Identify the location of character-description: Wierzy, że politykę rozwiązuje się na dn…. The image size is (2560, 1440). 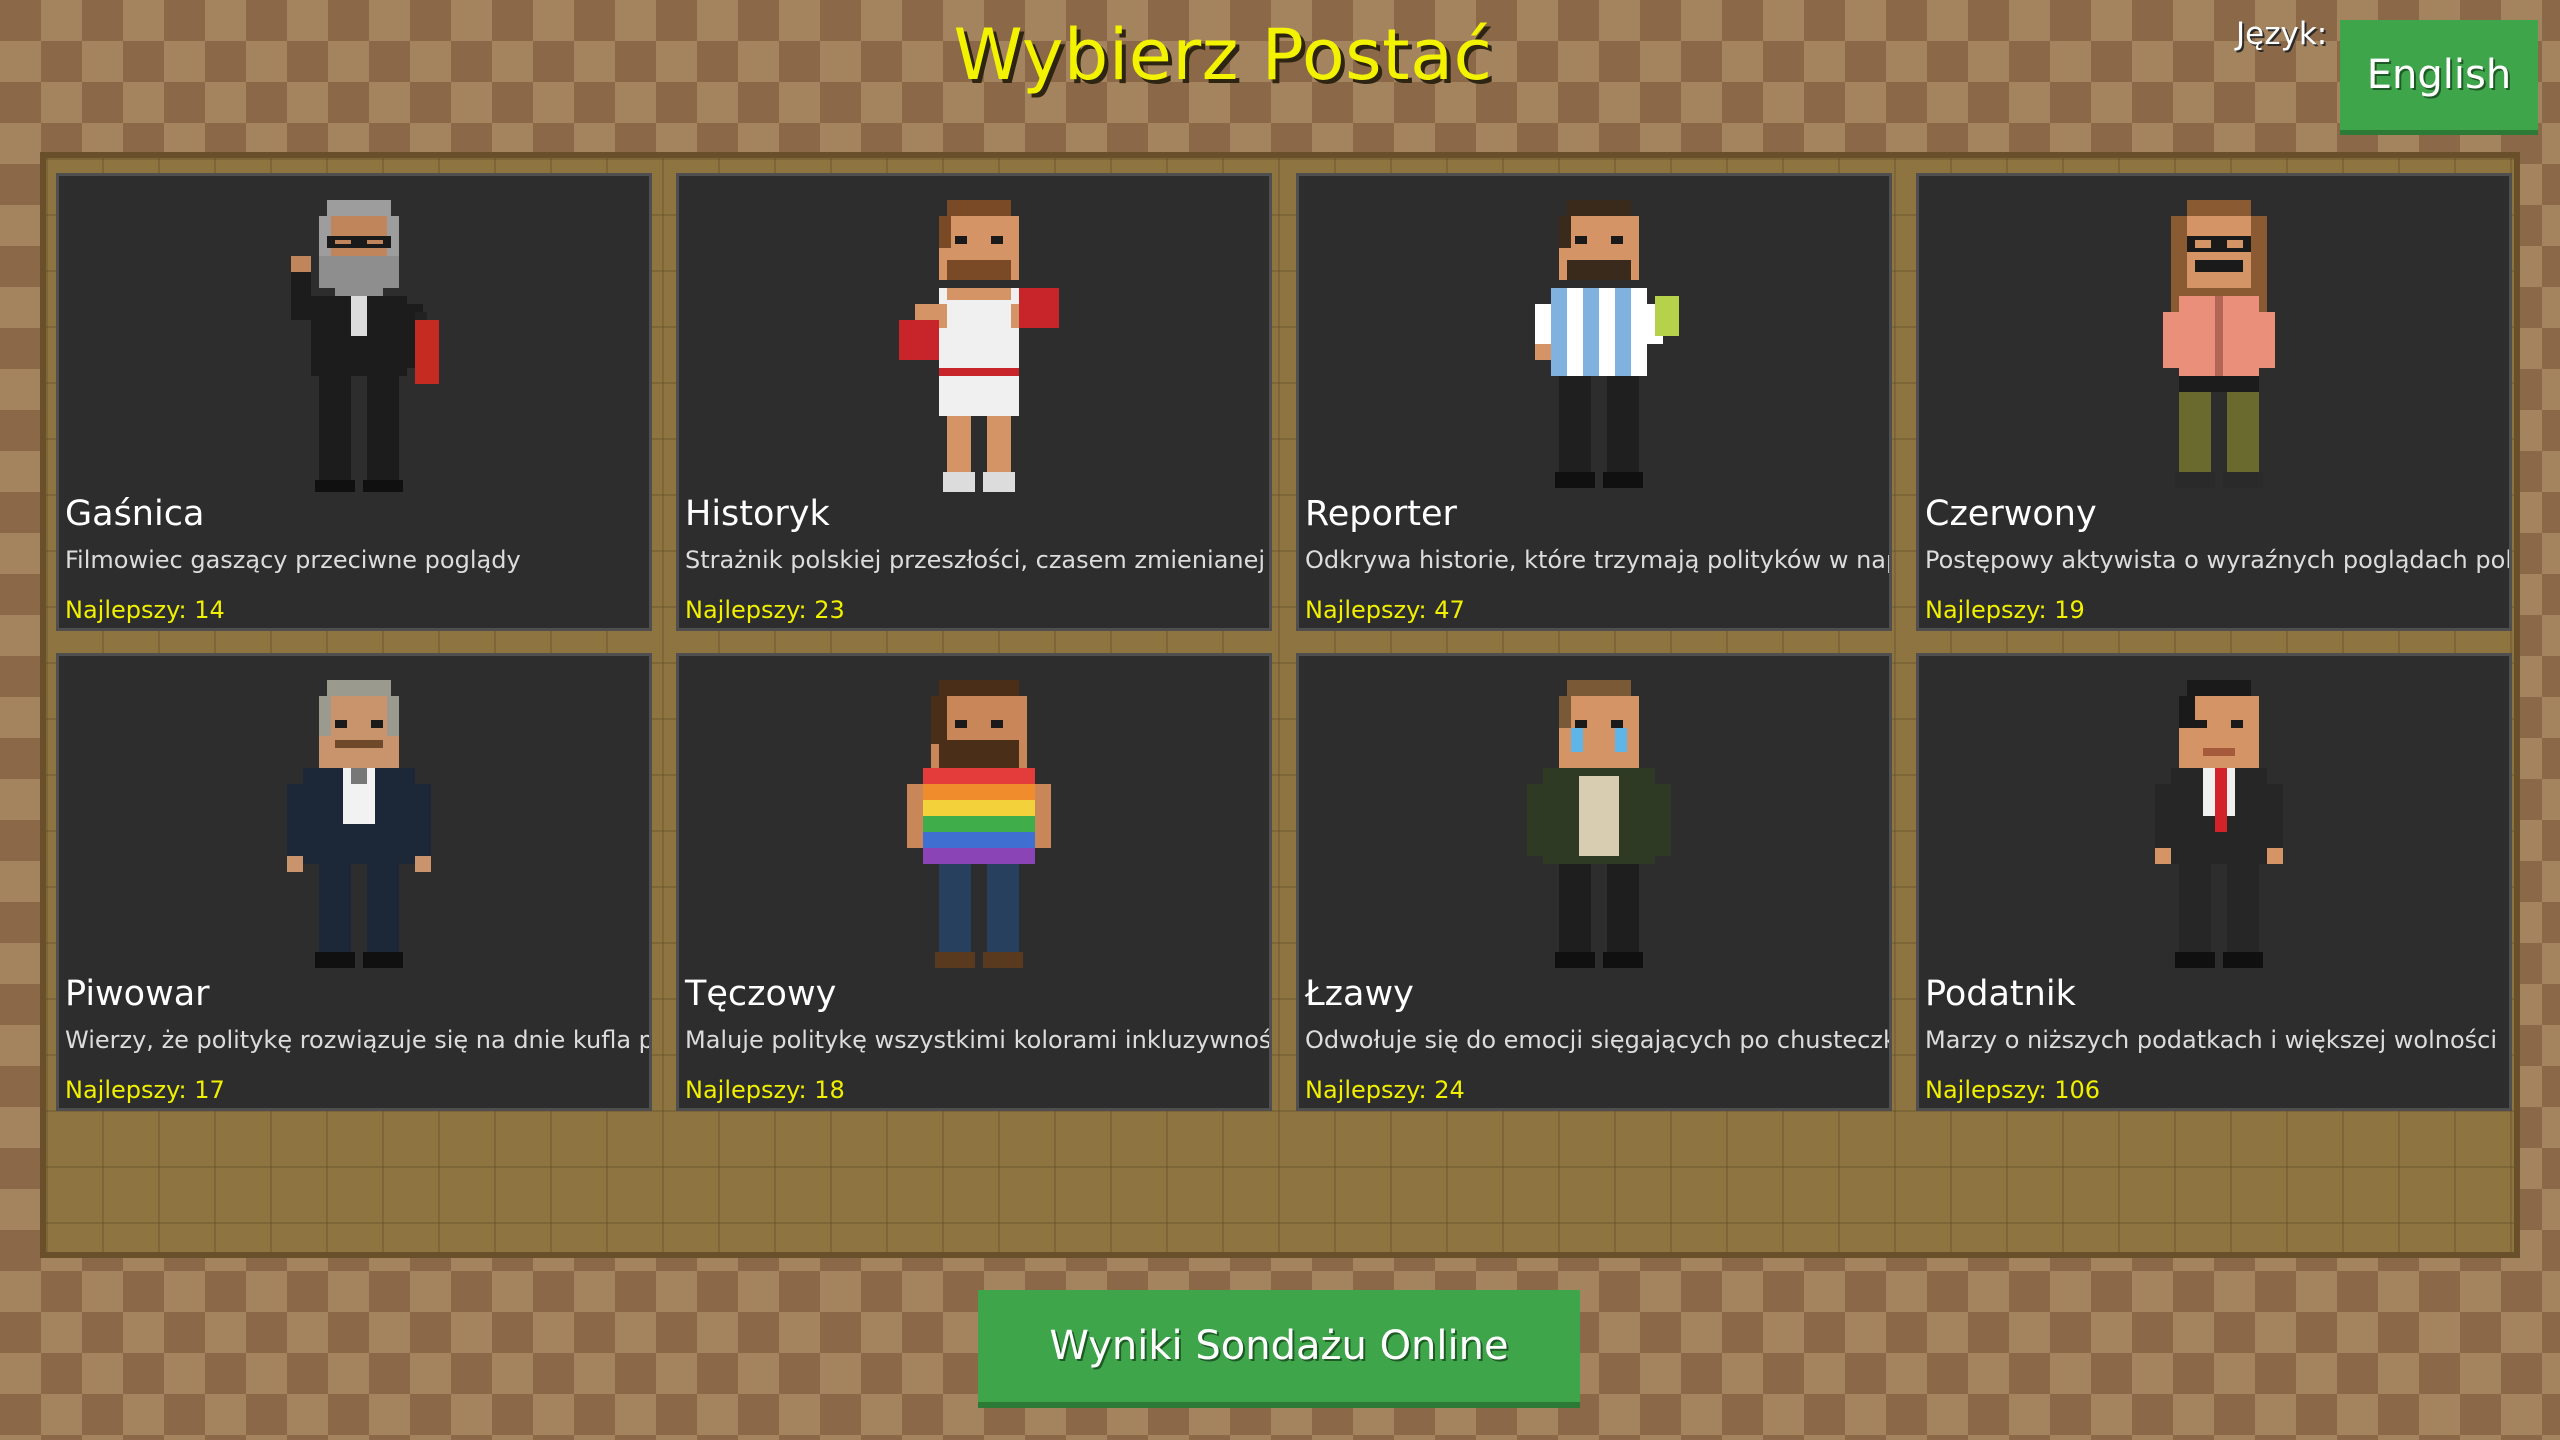
(358, 1040).